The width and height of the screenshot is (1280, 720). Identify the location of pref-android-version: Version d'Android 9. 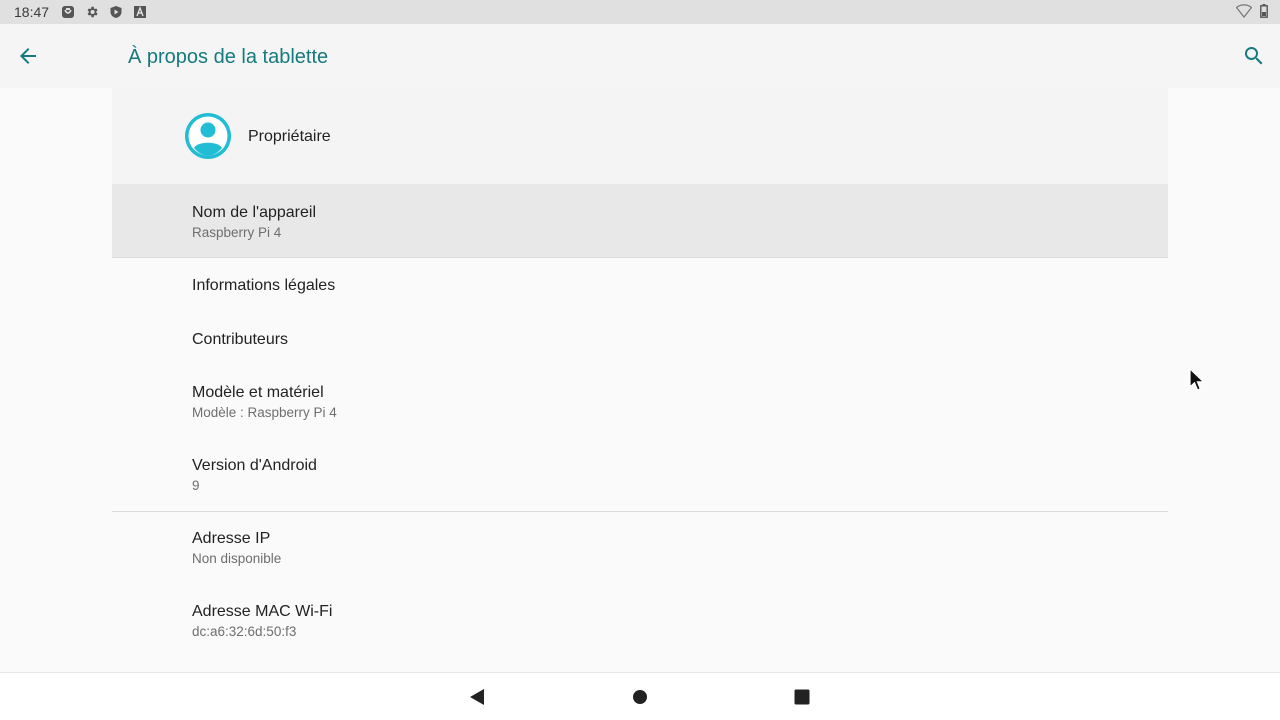
(640, 475).